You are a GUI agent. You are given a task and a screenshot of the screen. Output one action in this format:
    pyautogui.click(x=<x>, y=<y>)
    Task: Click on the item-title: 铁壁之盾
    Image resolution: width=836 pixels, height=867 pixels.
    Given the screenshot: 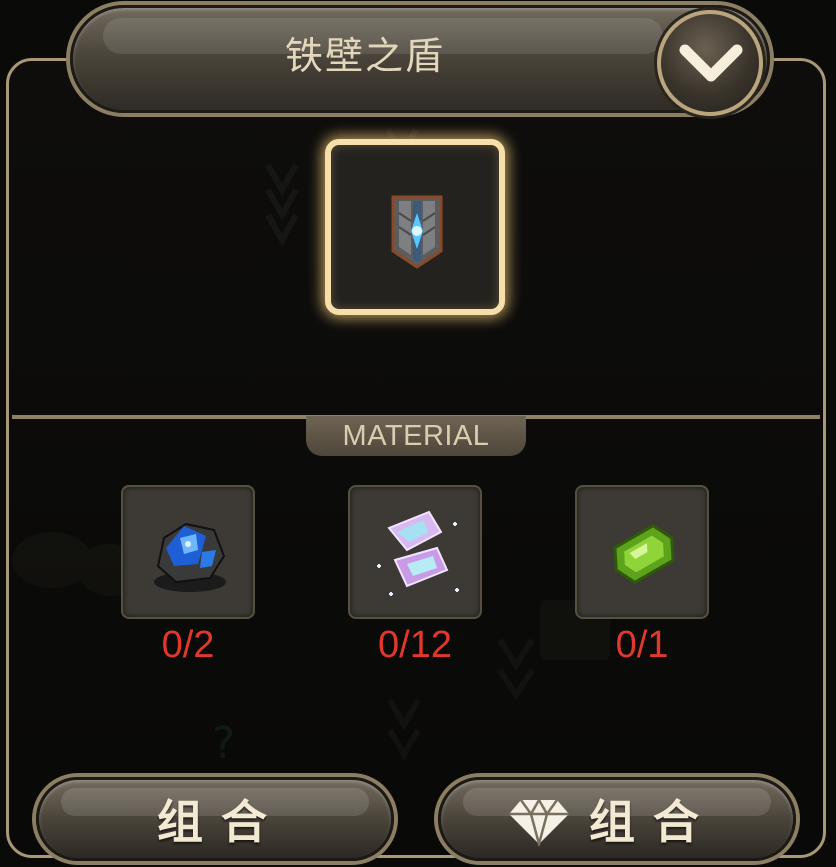 What is the action you would take?
    pyautogui.click(x=364, y=56)
    